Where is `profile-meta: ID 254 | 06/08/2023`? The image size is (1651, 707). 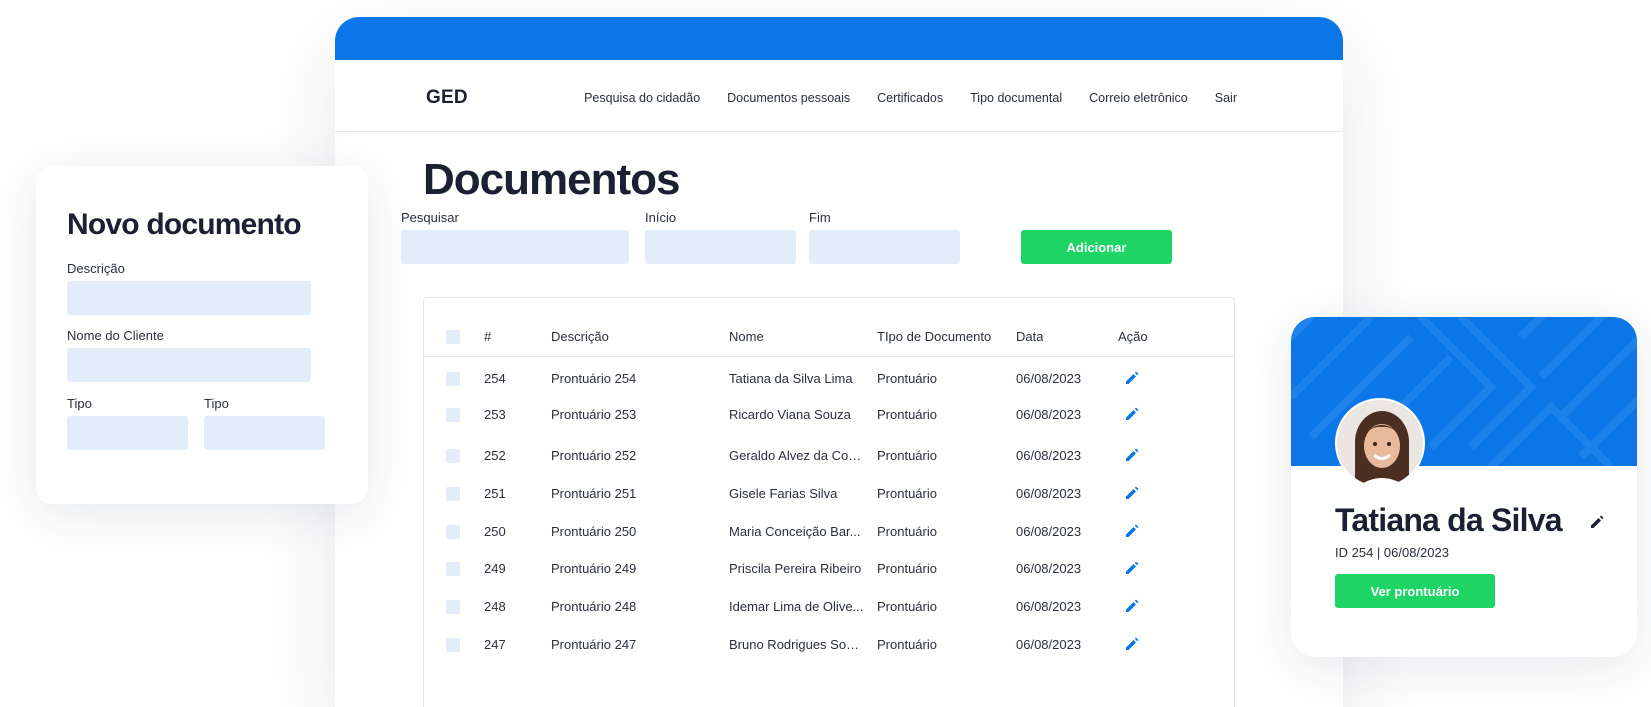
profile-meta: ID 254 | 06/08/2023 is located at coordinates (1392, 552).